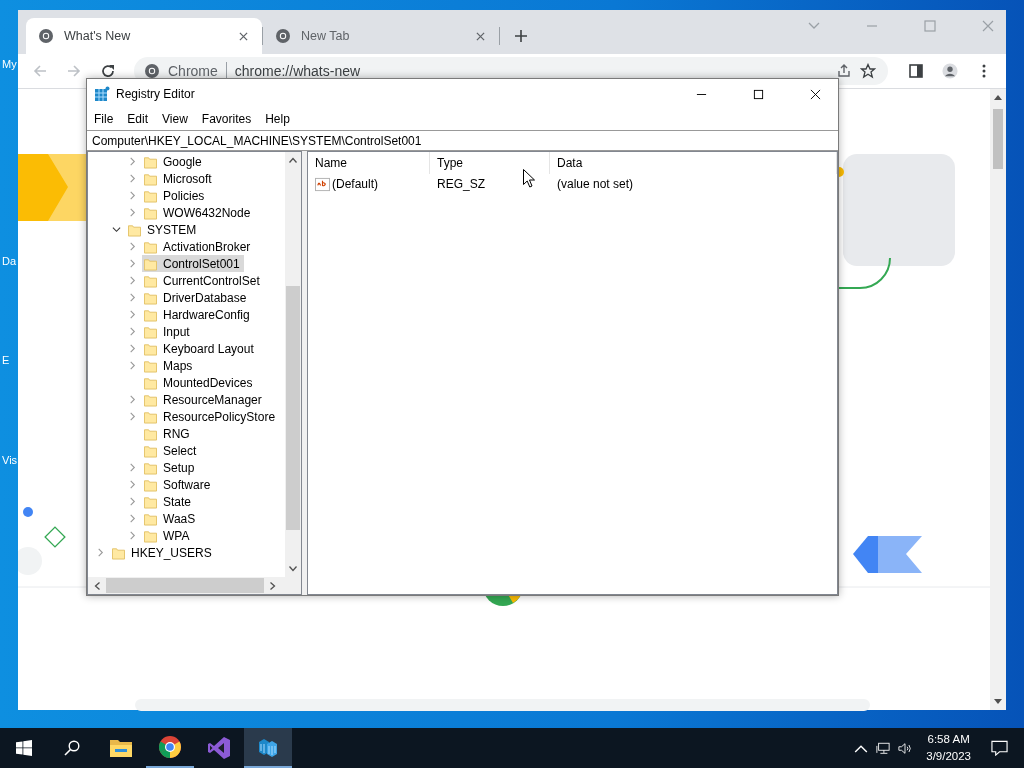 Image resolution: width=1024 pixels, height=768 pixels. Describe the element at coordinates (529, 178) in the screenshot. I see `mouse-cursor-icon` at that location.